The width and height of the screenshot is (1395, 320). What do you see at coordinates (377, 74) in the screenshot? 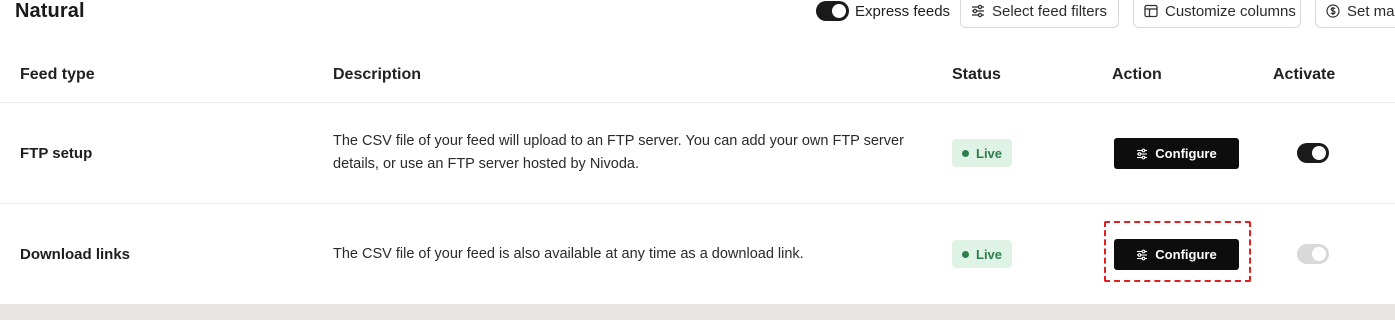
I see `header-description: Description` at bounding box center [377, 74].